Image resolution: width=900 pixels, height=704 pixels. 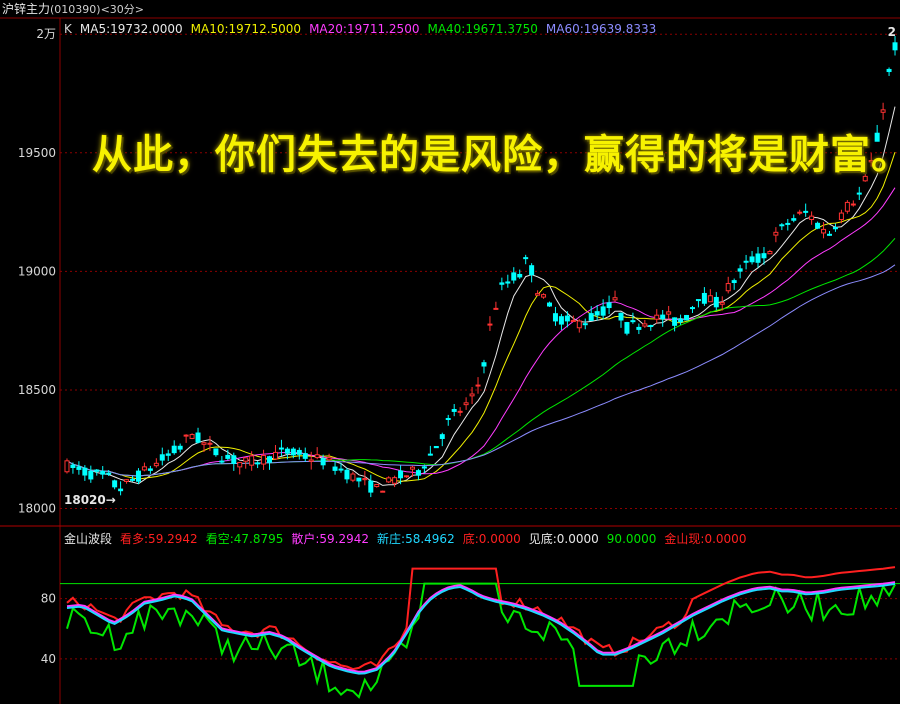 What do you see at coordinates (131, 29) in the screenshot?
I see `main-legend-item-1: MA5:19732.0000` at bounding box center [131, 29].